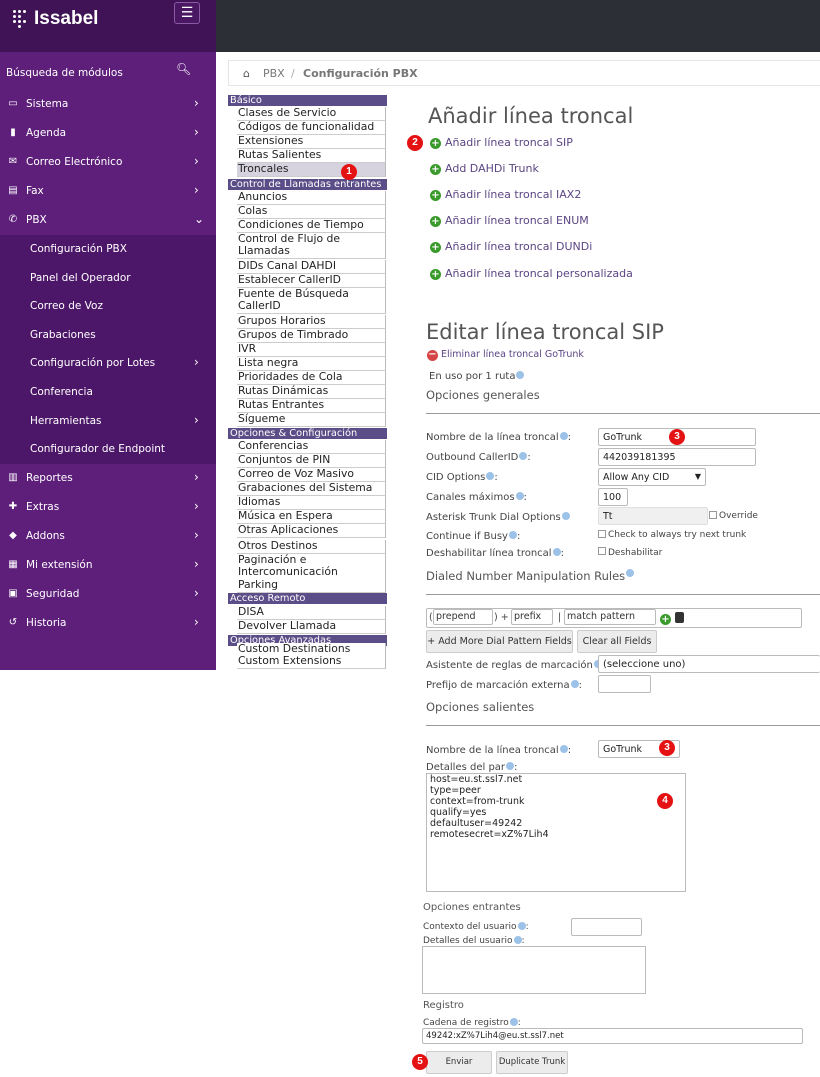  I want to click on override-checkbox, so click(713, 515).